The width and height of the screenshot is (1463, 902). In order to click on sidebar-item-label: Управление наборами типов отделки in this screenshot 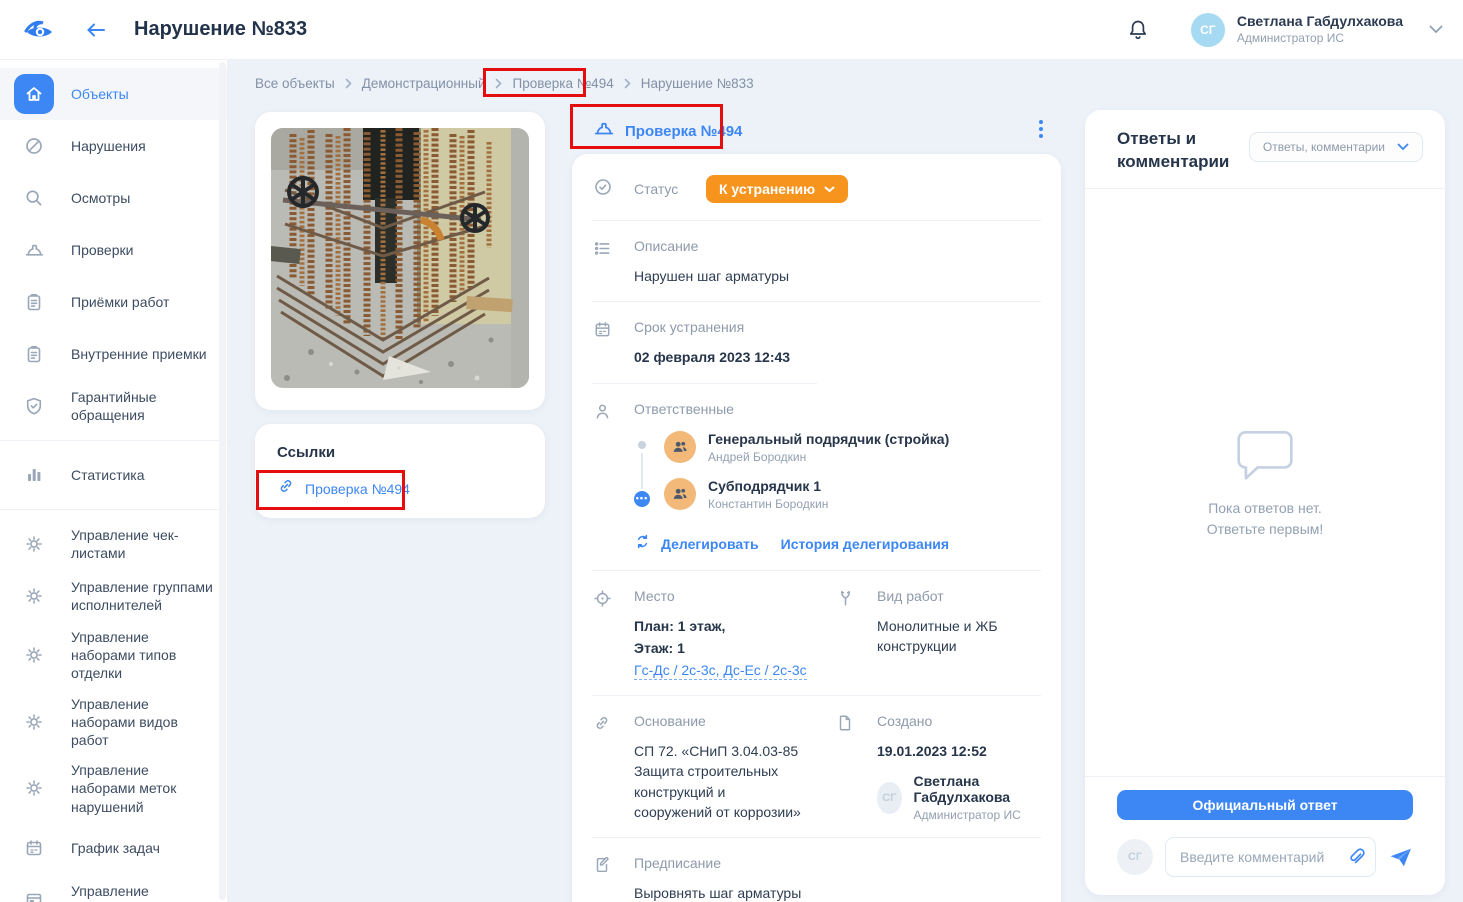, I will do `click(124, 655)`.